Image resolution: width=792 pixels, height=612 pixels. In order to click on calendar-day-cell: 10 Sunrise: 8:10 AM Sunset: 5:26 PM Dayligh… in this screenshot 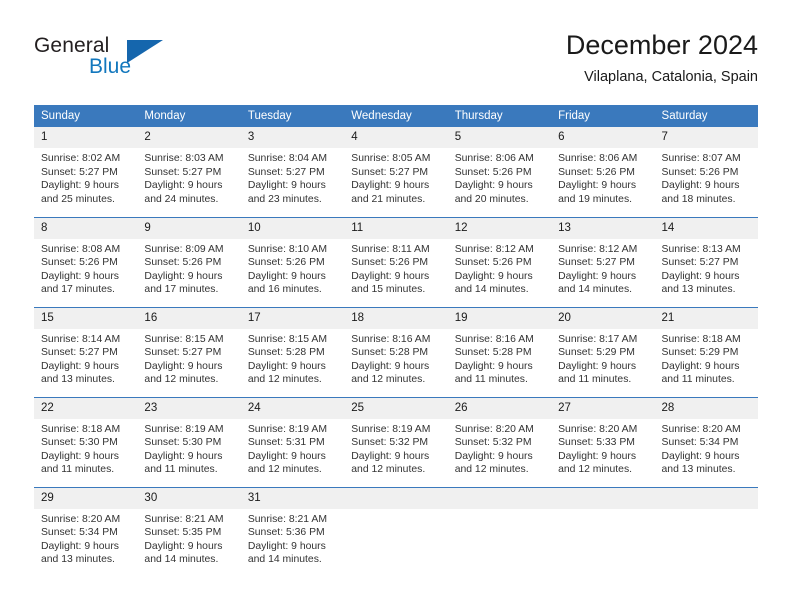, I will do `click(292, 261)`.